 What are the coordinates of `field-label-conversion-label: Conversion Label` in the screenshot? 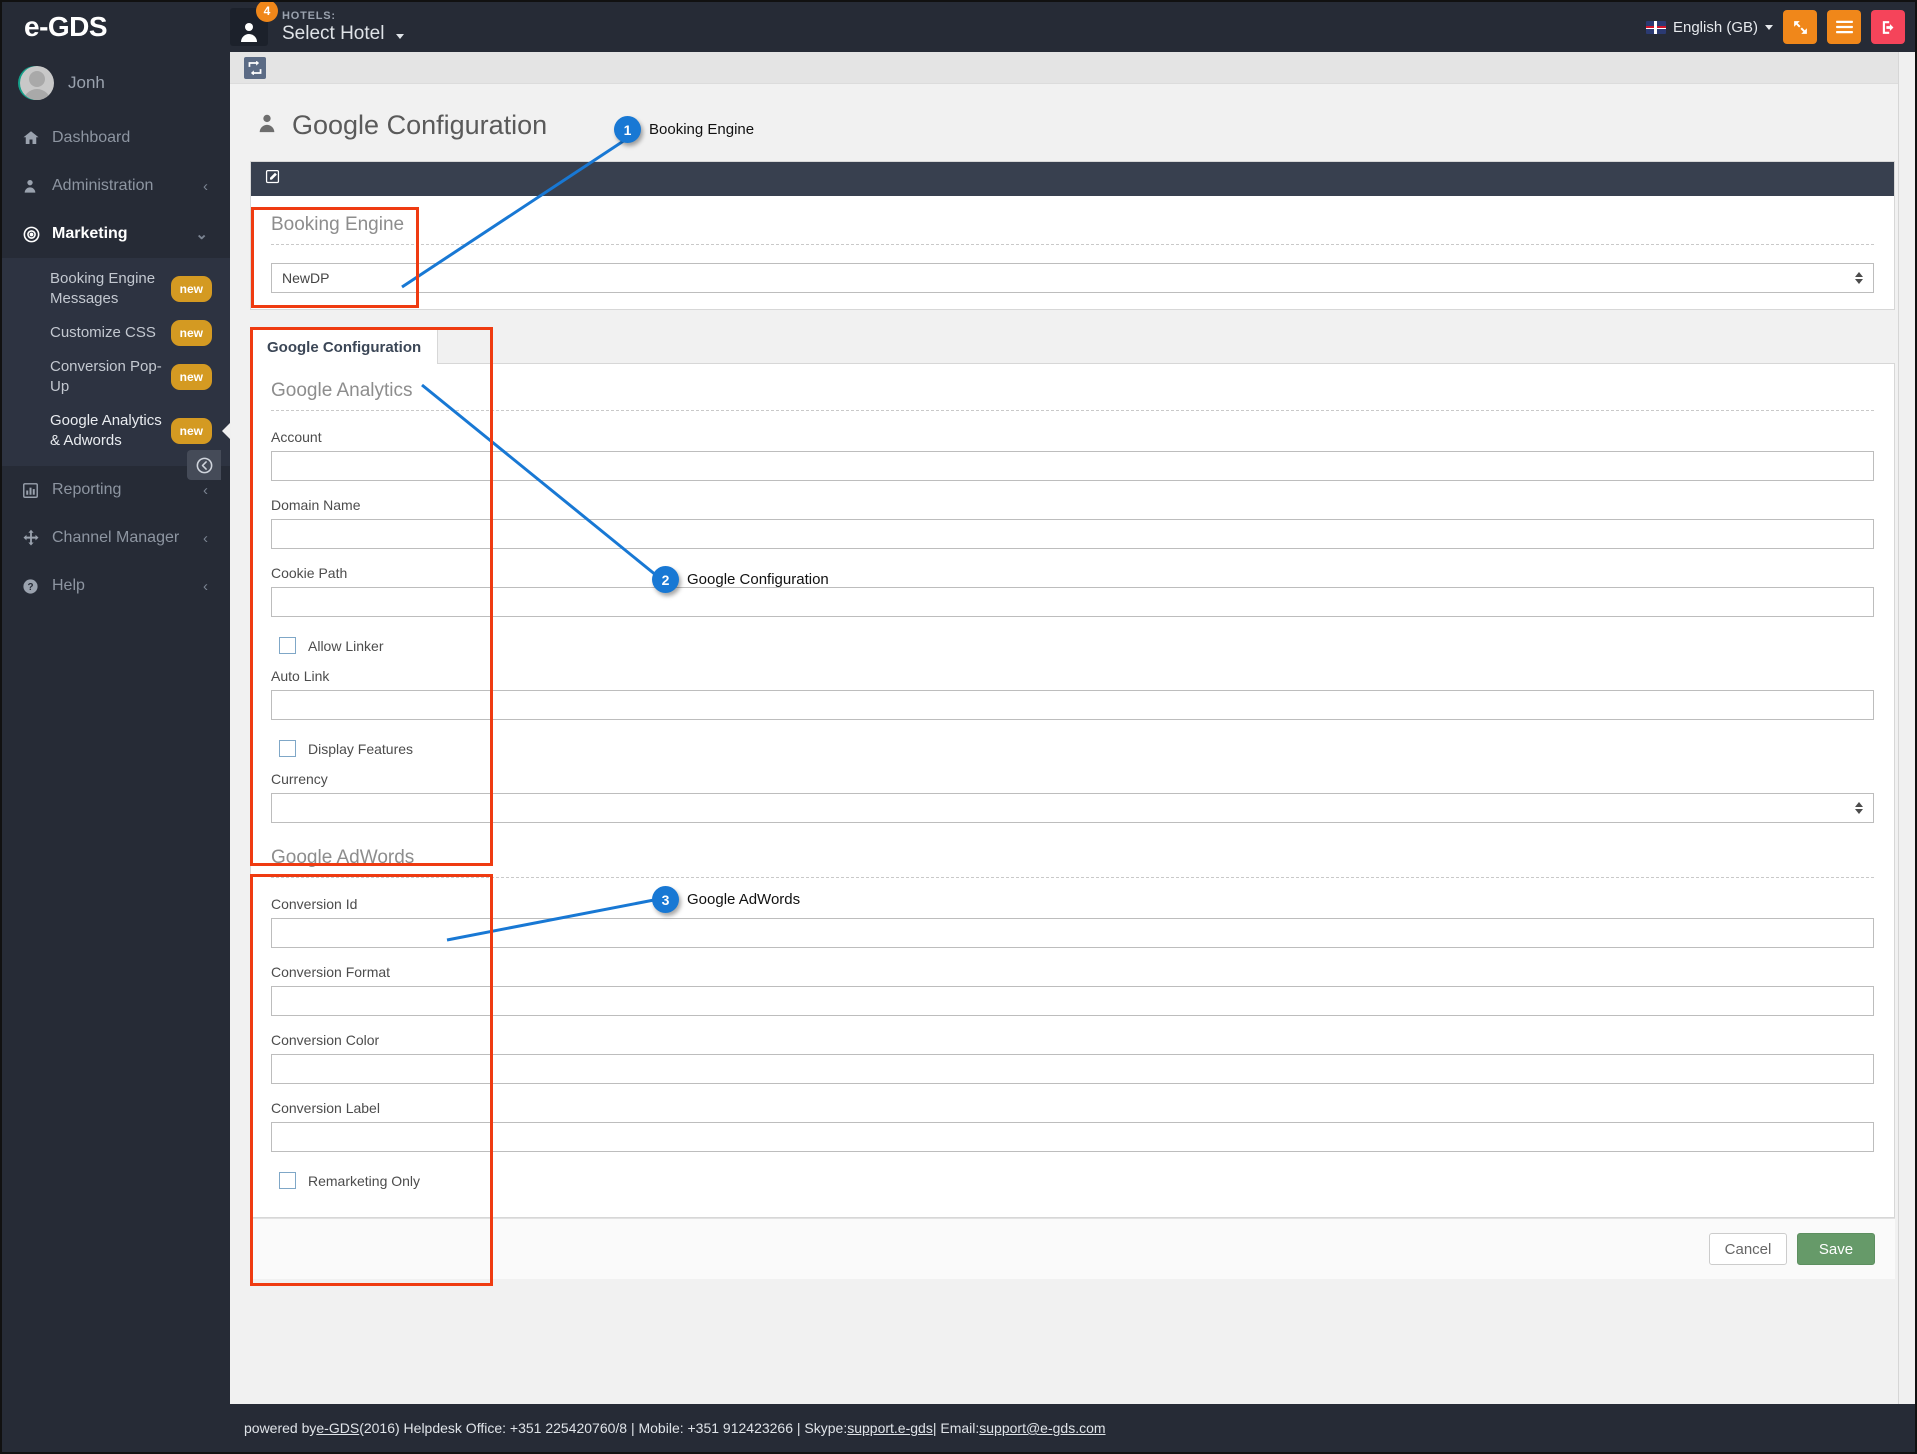 It's located at (325, 1108).